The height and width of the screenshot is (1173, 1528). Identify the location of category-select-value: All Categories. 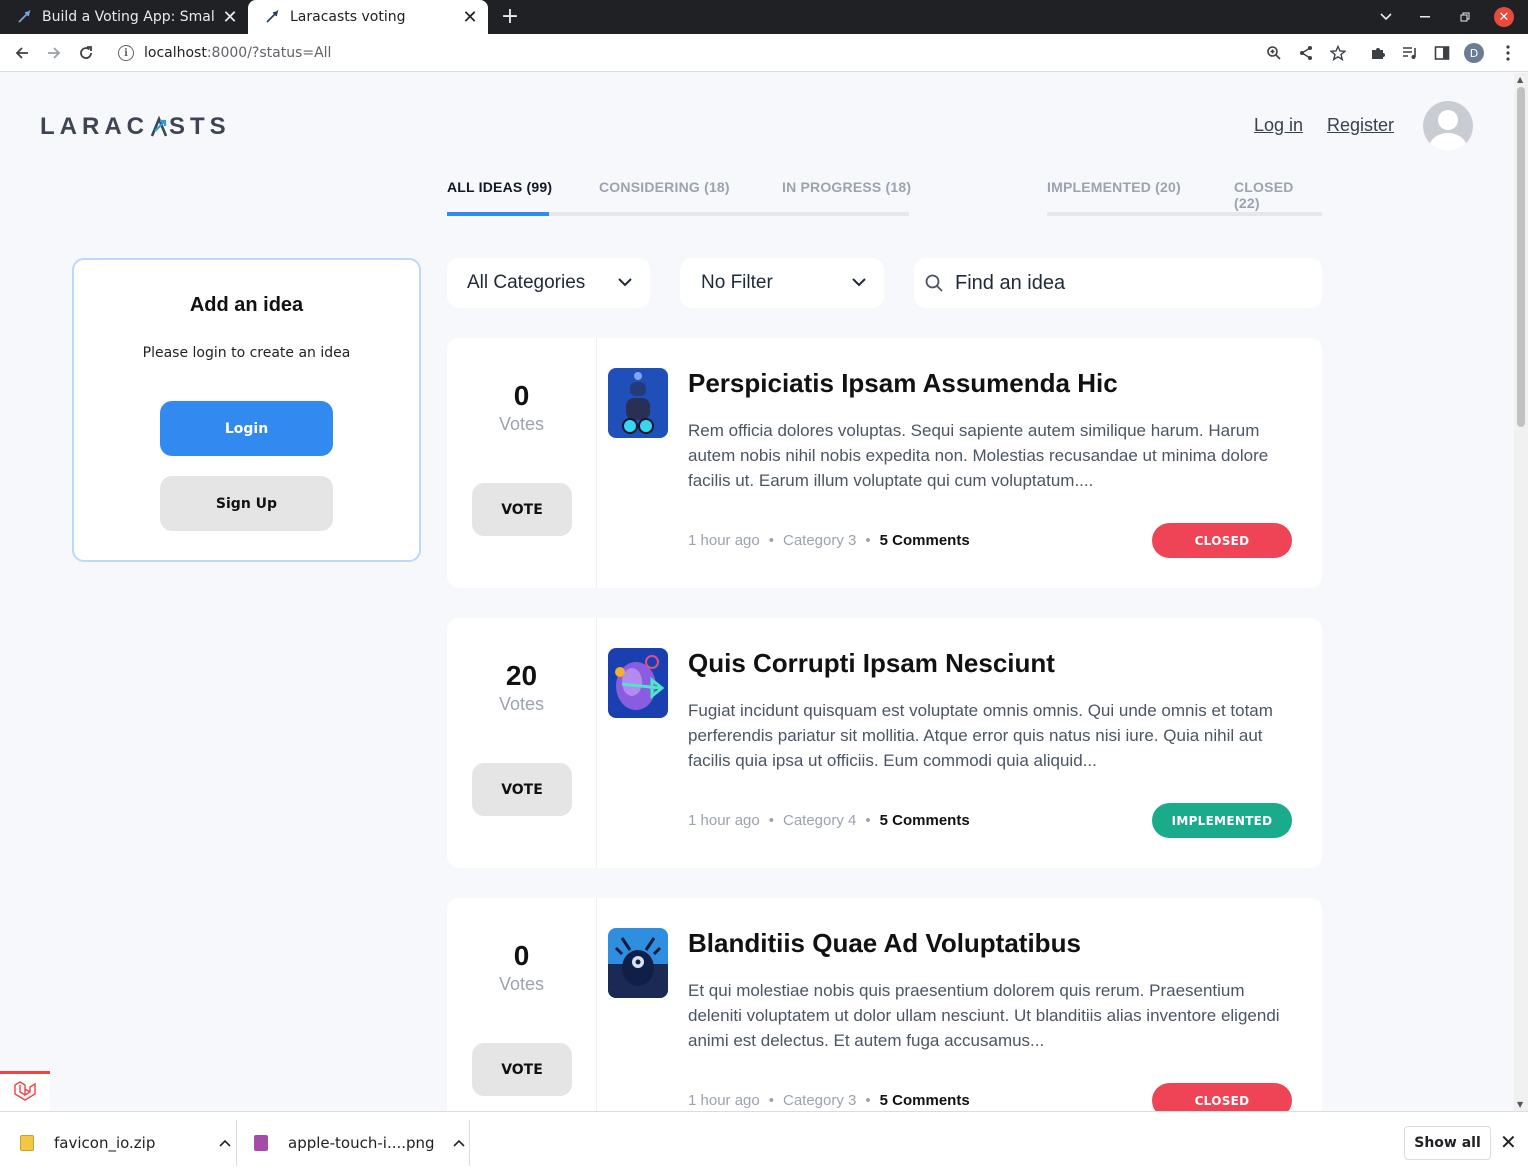
(526, 282).